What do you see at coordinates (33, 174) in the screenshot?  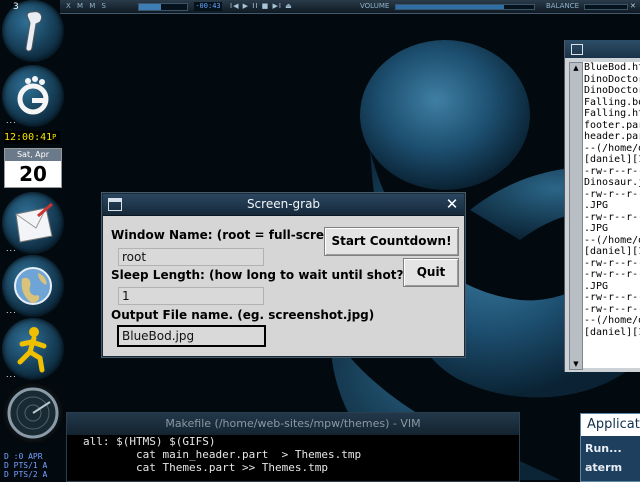 I see `calendar-day-number: 20` at bounding box center [33, 174].